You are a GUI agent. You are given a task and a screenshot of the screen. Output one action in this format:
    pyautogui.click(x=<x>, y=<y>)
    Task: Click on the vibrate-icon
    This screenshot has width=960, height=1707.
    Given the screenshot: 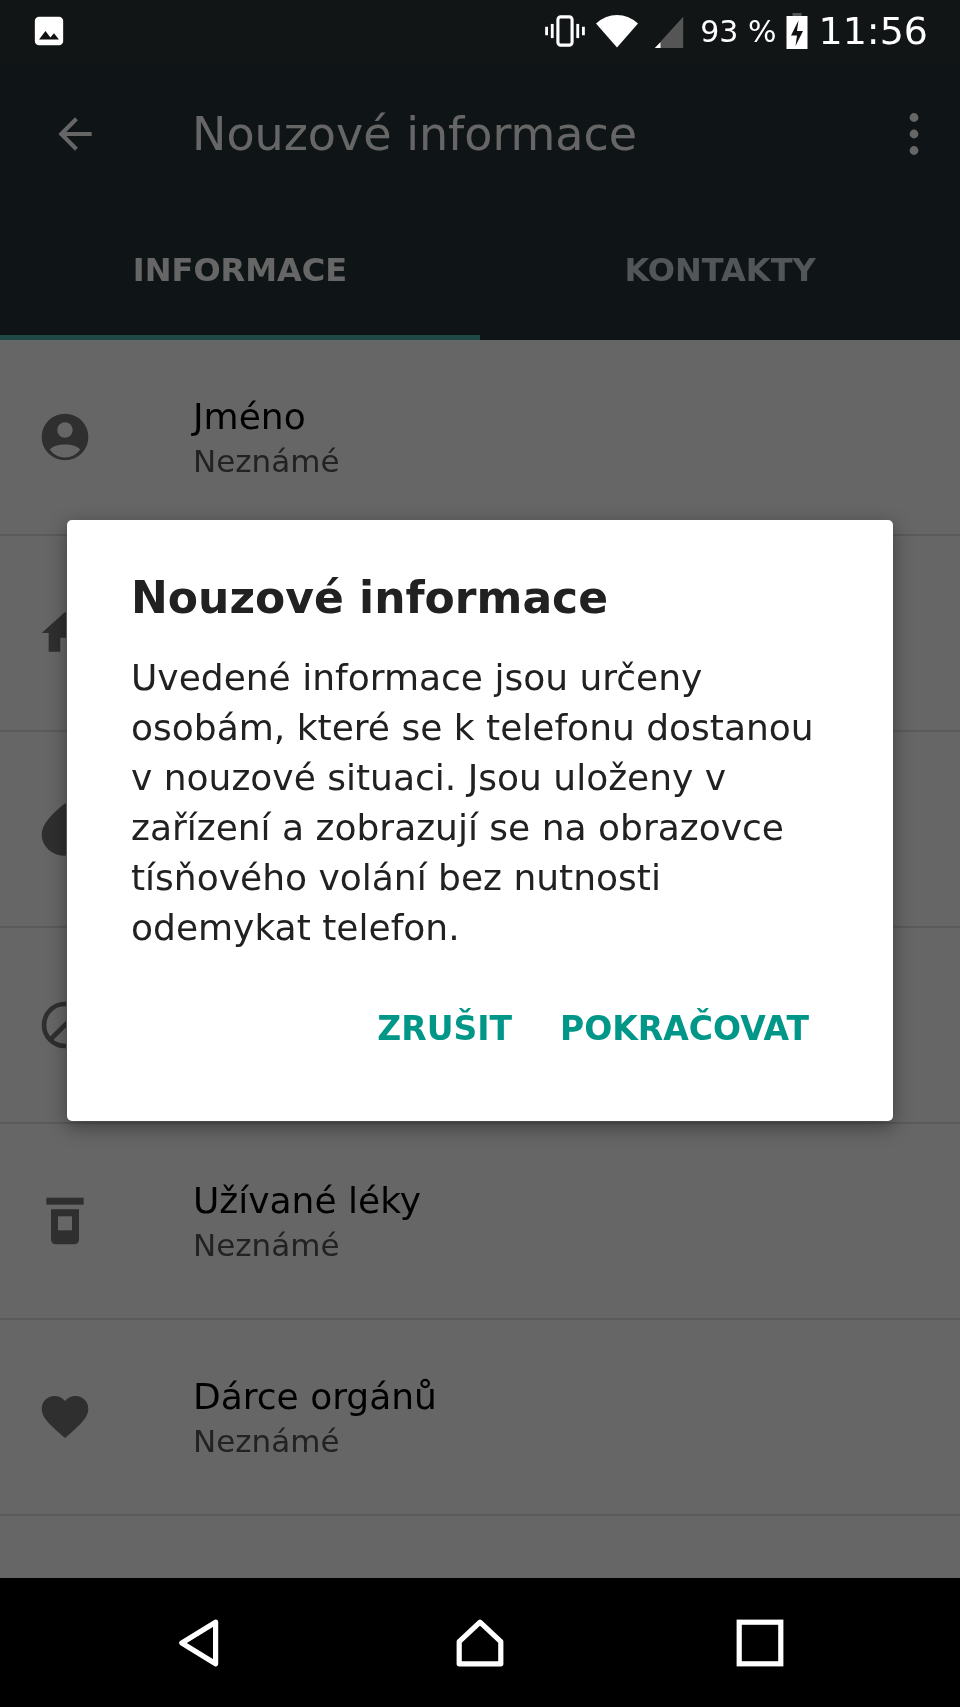 What is the action you would take?
    pyautogui.click(x=565, y=31)
    